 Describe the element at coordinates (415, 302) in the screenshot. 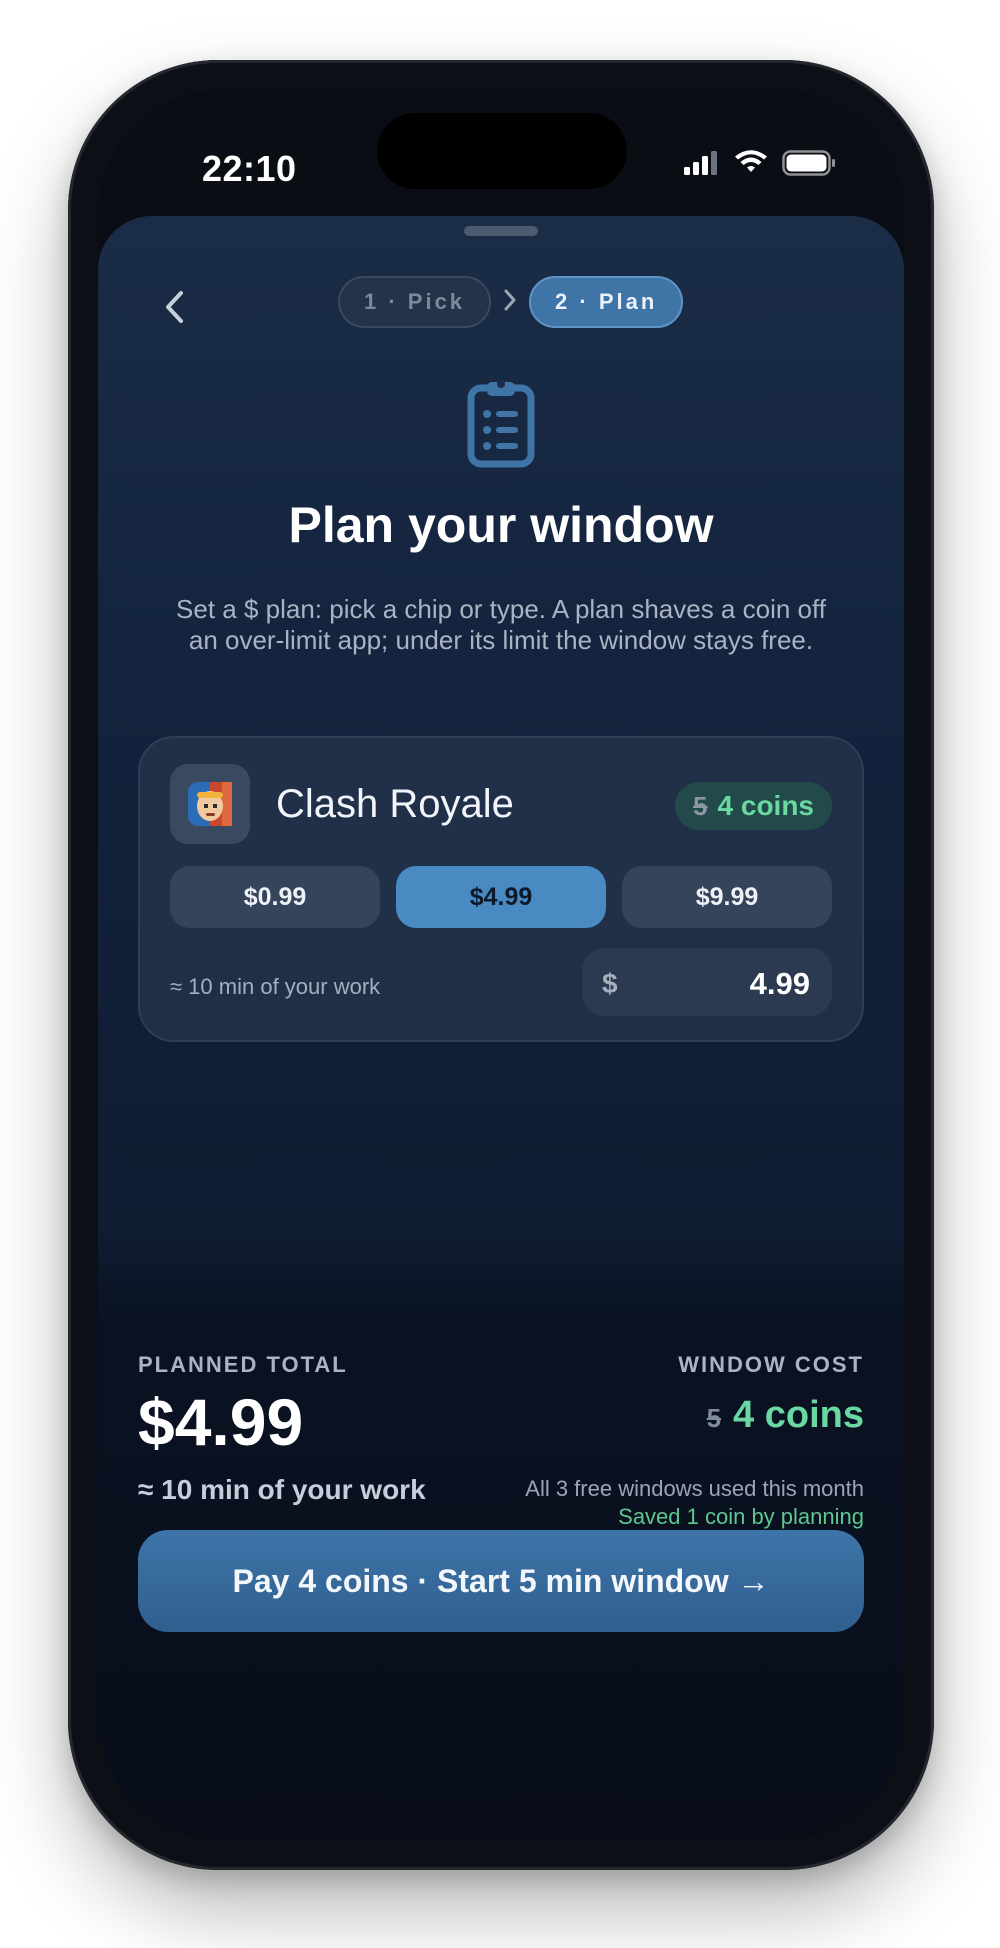

I see `step-pick-pill: 1 · Pick` at that location.